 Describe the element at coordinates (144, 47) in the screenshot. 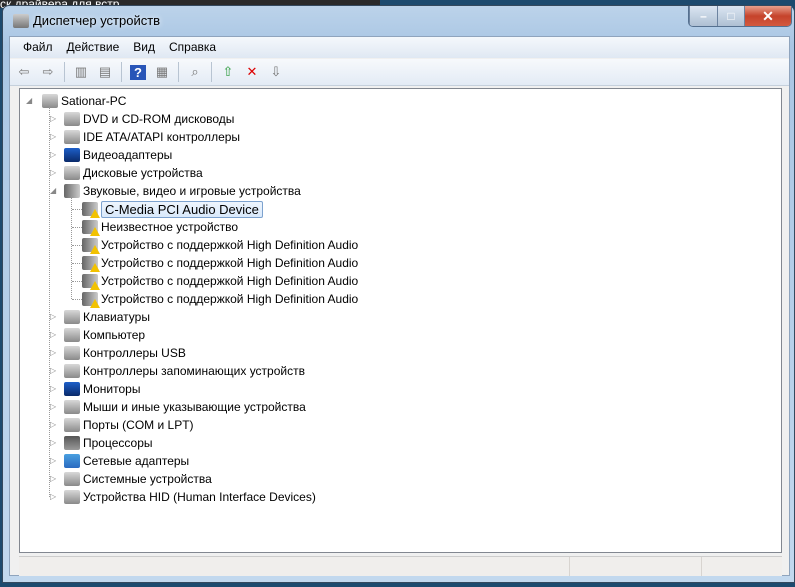

I see `menu-item: Вид` at that location.